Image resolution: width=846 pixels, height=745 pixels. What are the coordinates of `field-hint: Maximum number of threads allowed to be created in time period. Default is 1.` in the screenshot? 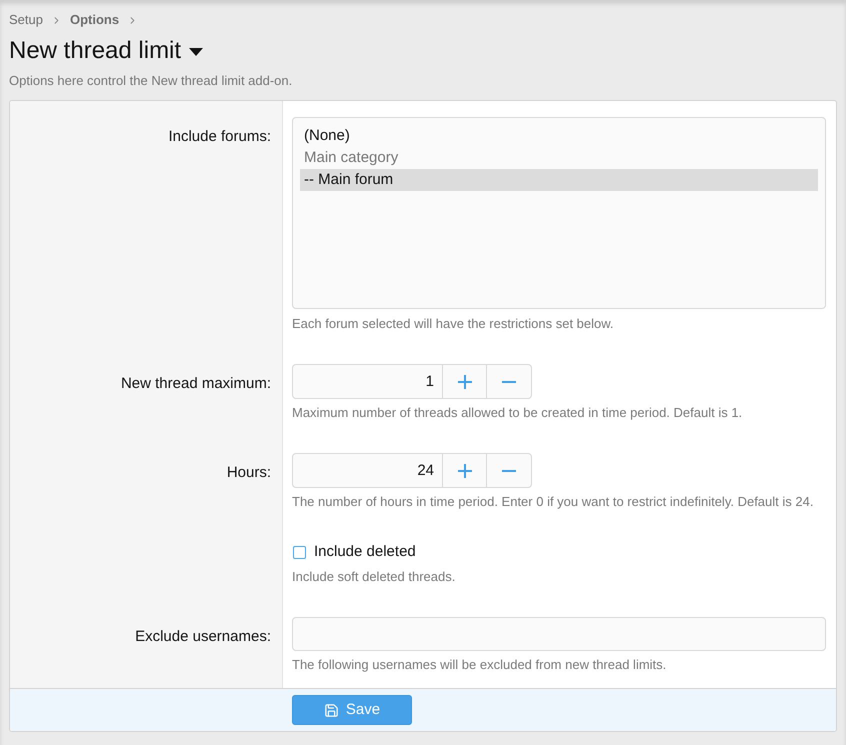 It's located at (518, 413).